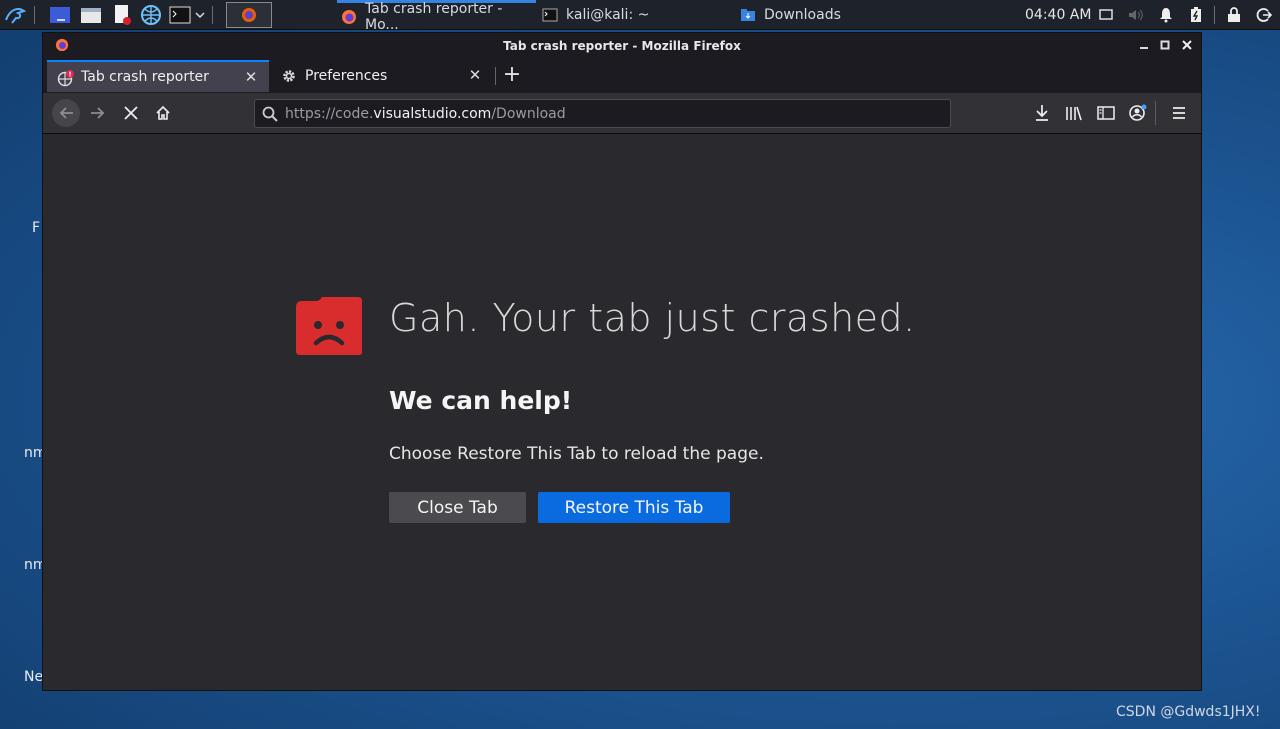  What do you see at coordinates (1155, 113) in the screenshot?
I see `toolbar-separator` at bounding box center [1155, 113].